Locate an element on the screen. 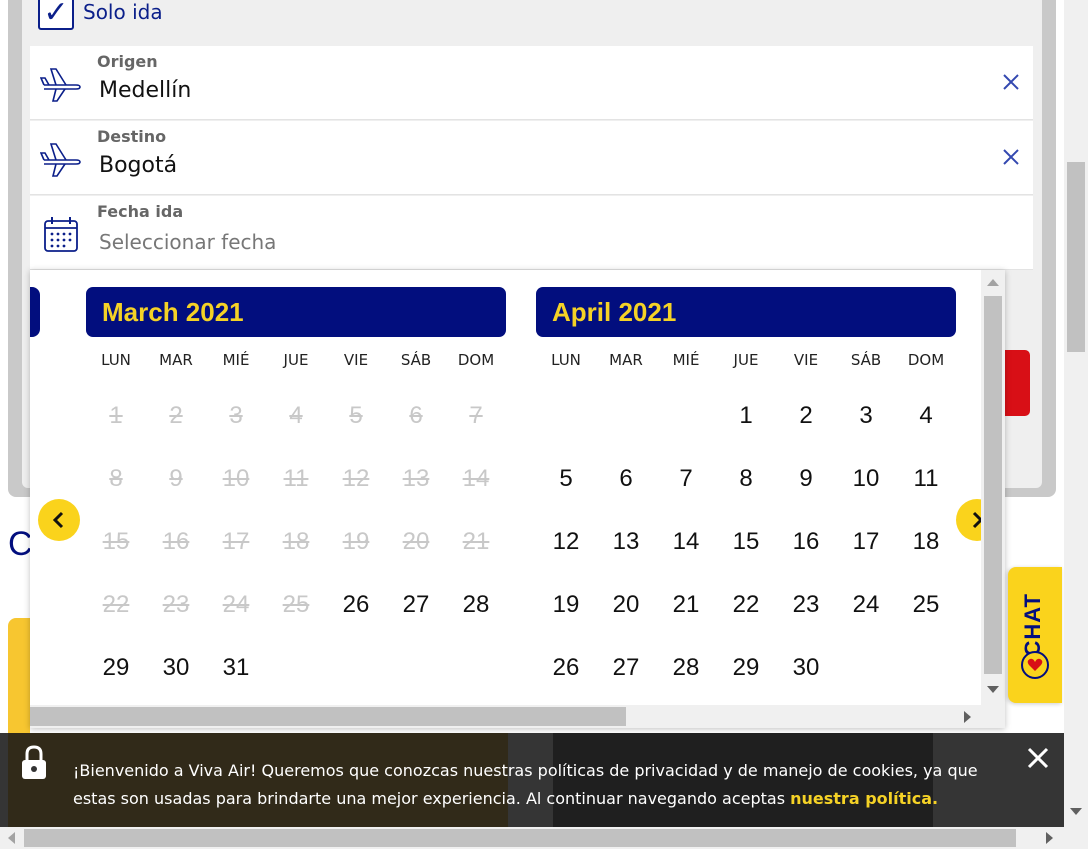 This screenshot has height=849, width=1088. calendar-day: 12 is located at coordinates (566, 542).